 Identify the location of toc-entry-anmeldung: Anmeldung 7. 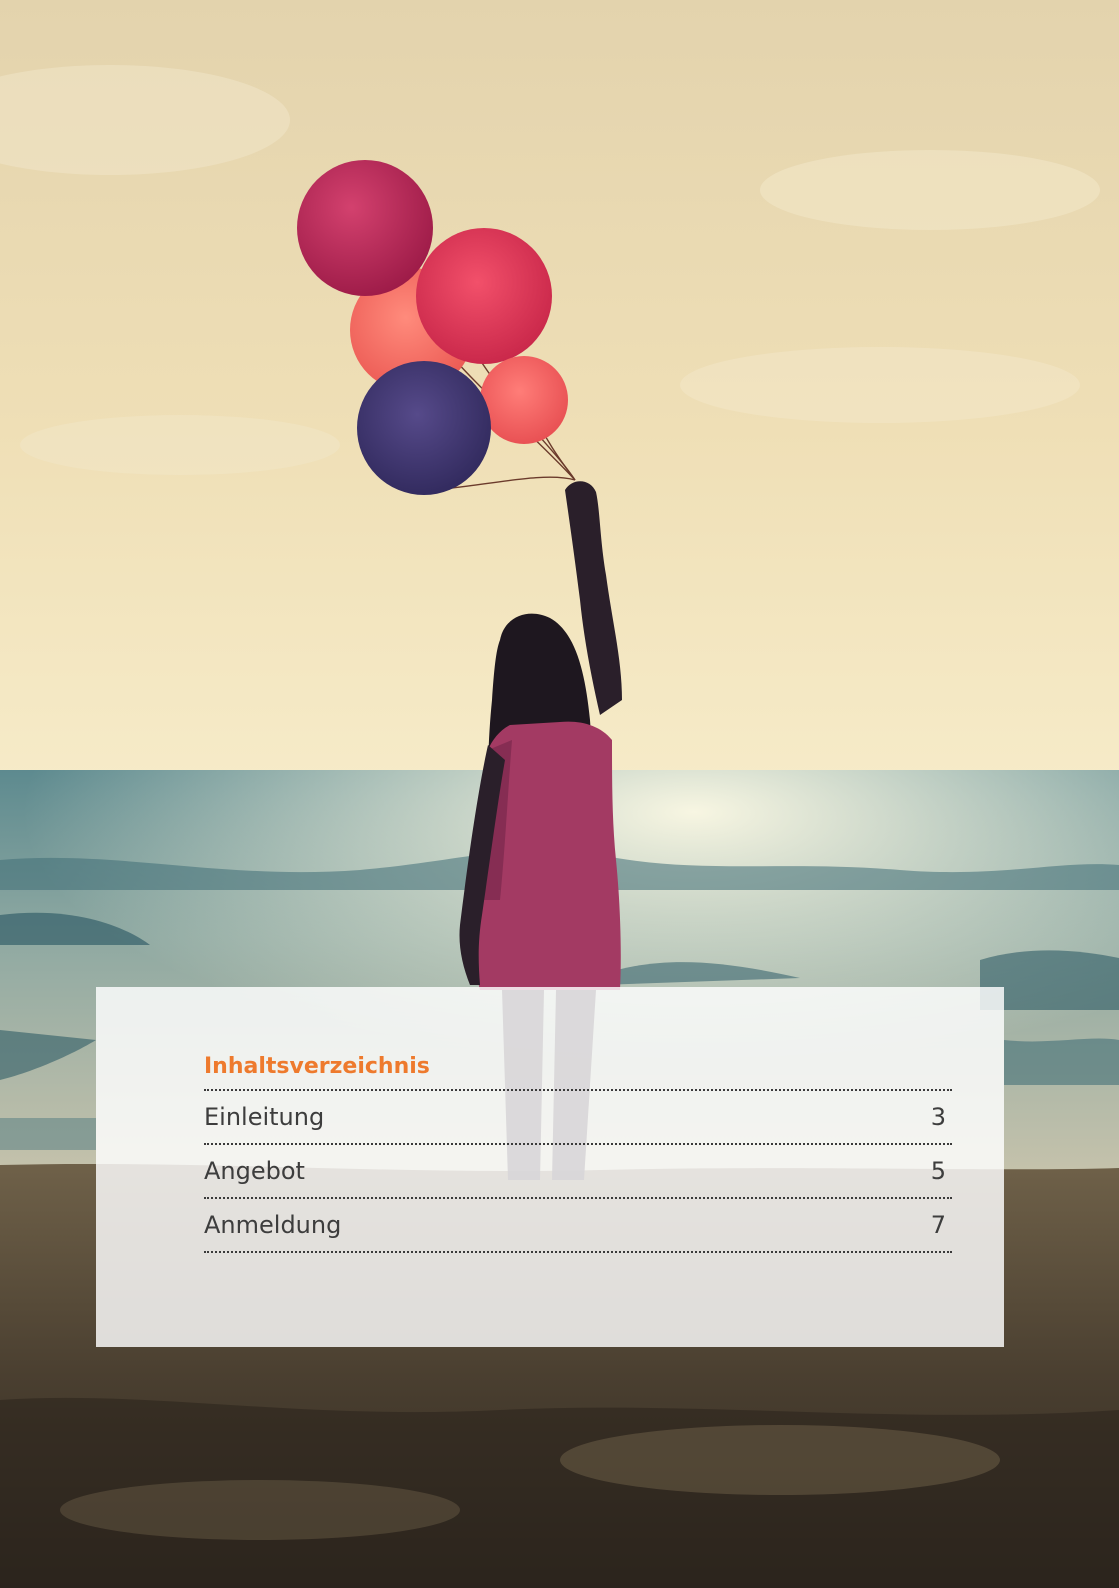
(578, 1226).